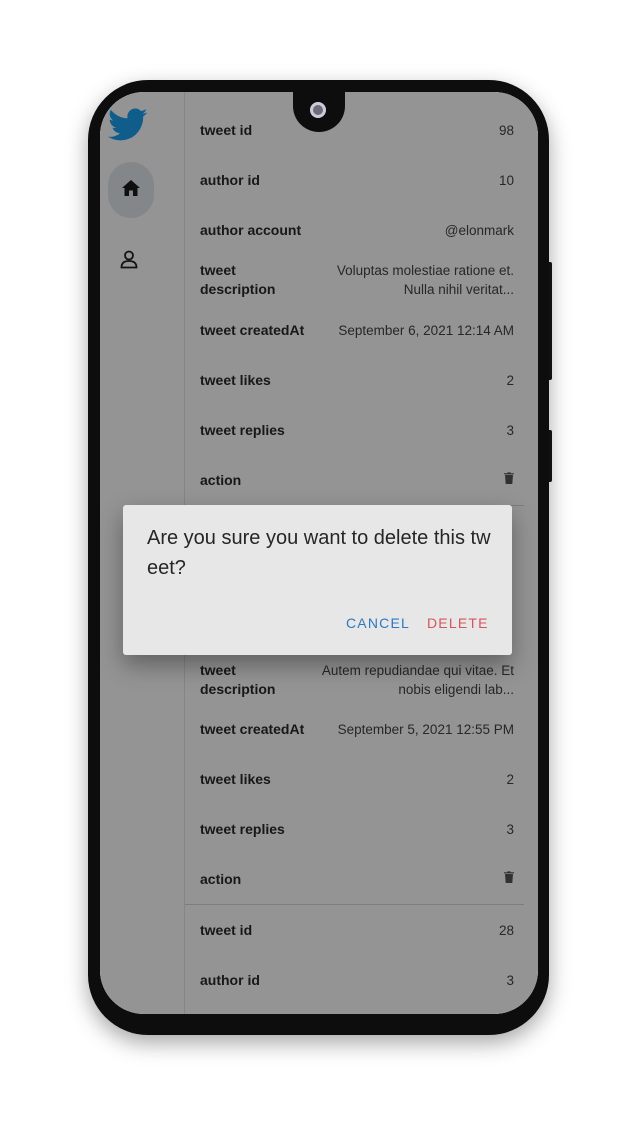  Describe the element at coordinates (458, 623) in the screenshot. I see `delete-button: DELETE` at that location.